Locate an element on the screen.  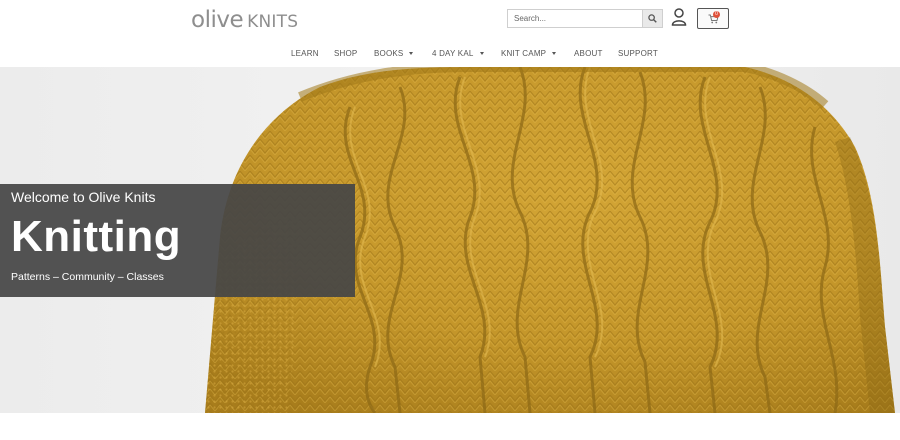
nav-item-support: SUPPORT is located at coordinates (638, 53).